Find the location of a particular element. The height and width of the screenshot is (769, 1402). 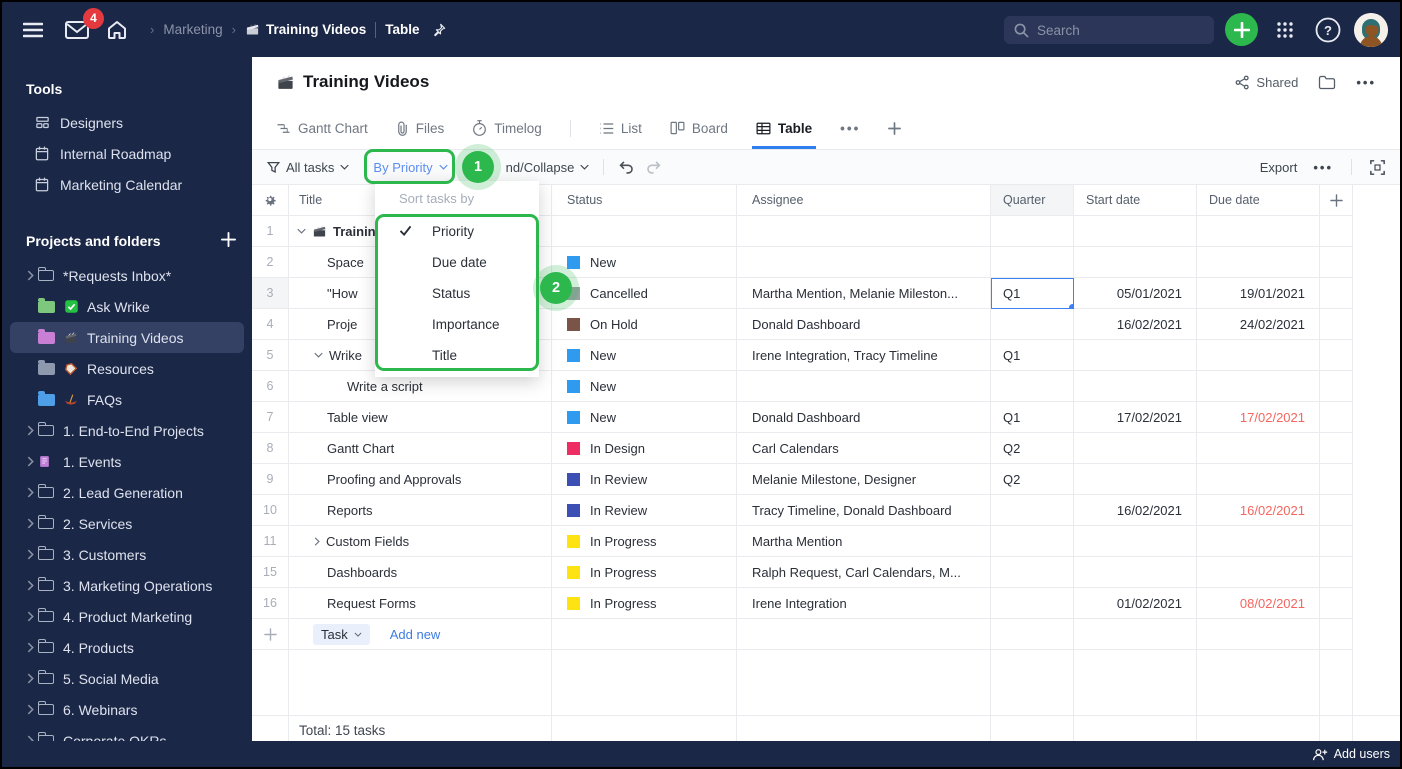

sort-option-priority: Priority is located at coordinates (457, 231).